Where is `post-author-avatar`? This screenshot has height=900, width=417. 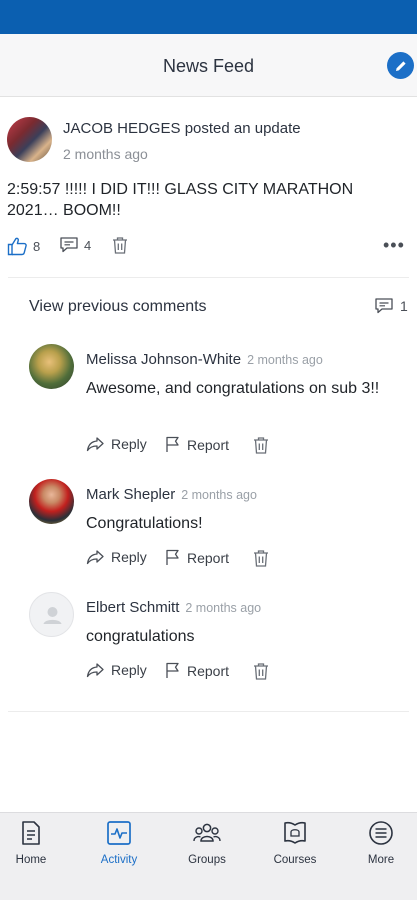 post-author-avatar is located at coordinates (29, 139).